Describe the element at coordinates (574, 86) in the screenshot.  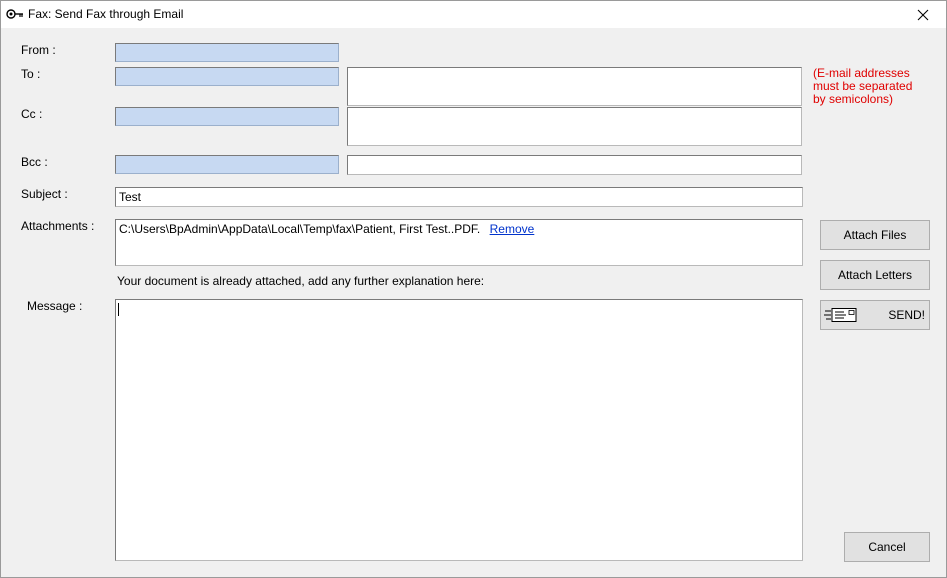
I see `to-field` at that location.